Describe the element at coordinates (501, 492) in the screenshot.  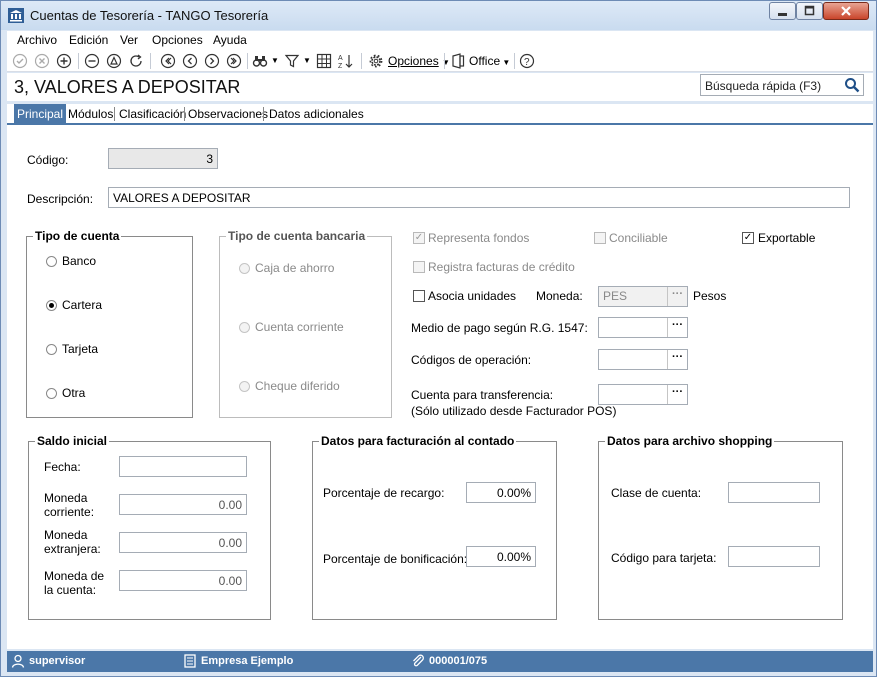
I see `recargo-field: 0.00%` at that location.